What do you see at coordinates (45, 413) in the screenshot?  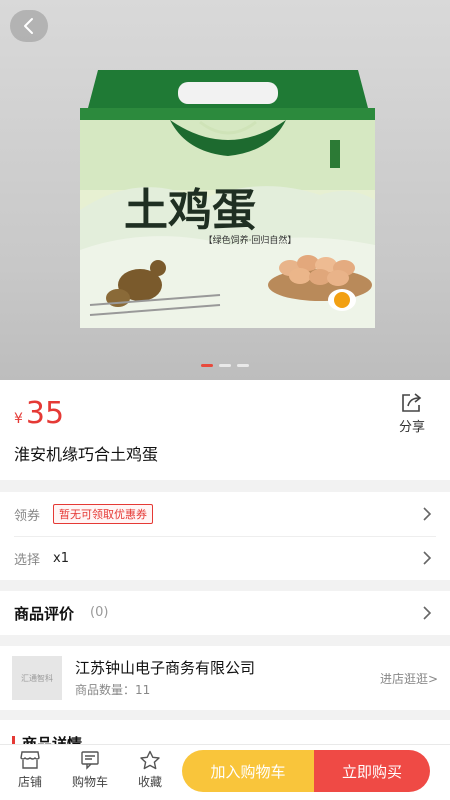 I see `price-value: 35` at bounding box center [45, 413].